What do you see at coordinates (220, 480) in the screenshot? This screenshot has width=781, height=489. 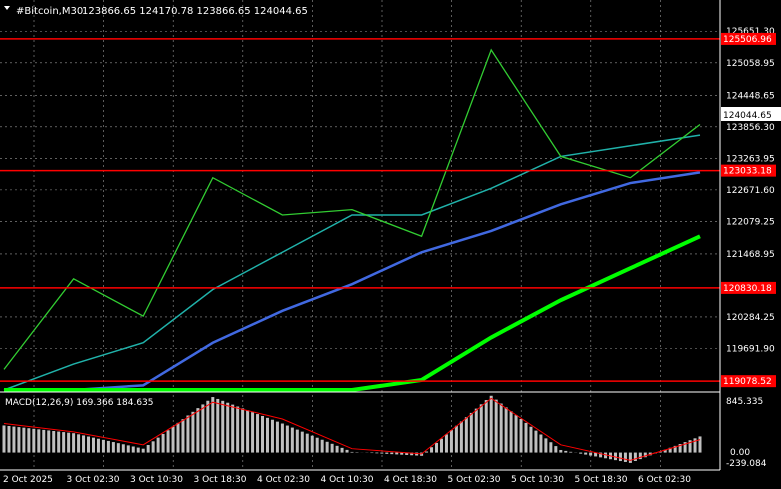 I see `time-tick-label: 3 Oct 18:30` at bounding box center [220, 480].